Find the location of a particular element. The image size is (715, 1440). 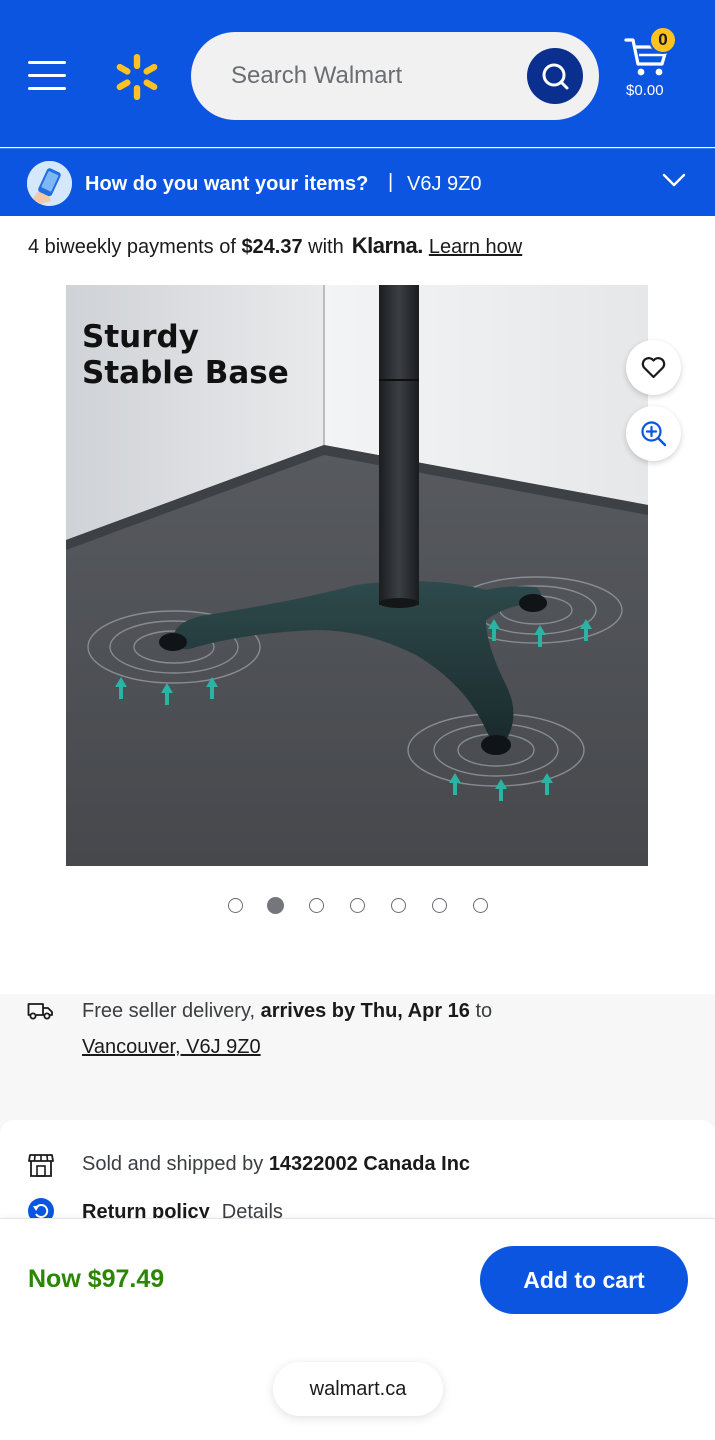

klarna-prefix: 4 biweekly payments of is located at coordinates (135, 247).